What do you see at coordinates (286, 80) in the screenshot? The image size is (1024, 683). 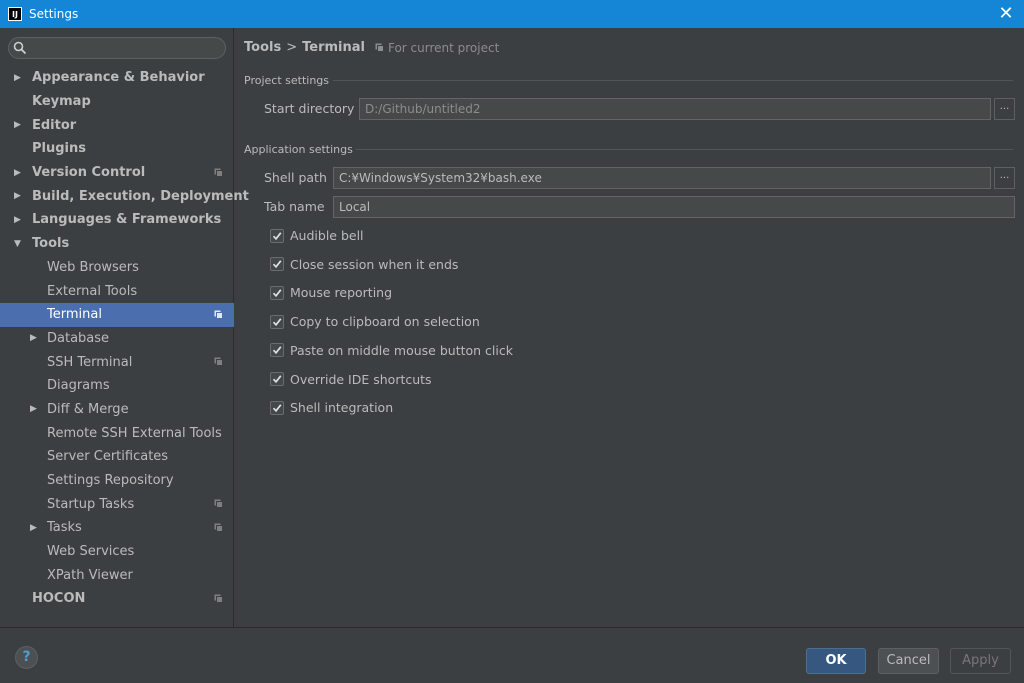 I see `project-settings-title: Project settings` at bounding box center [286, 80].